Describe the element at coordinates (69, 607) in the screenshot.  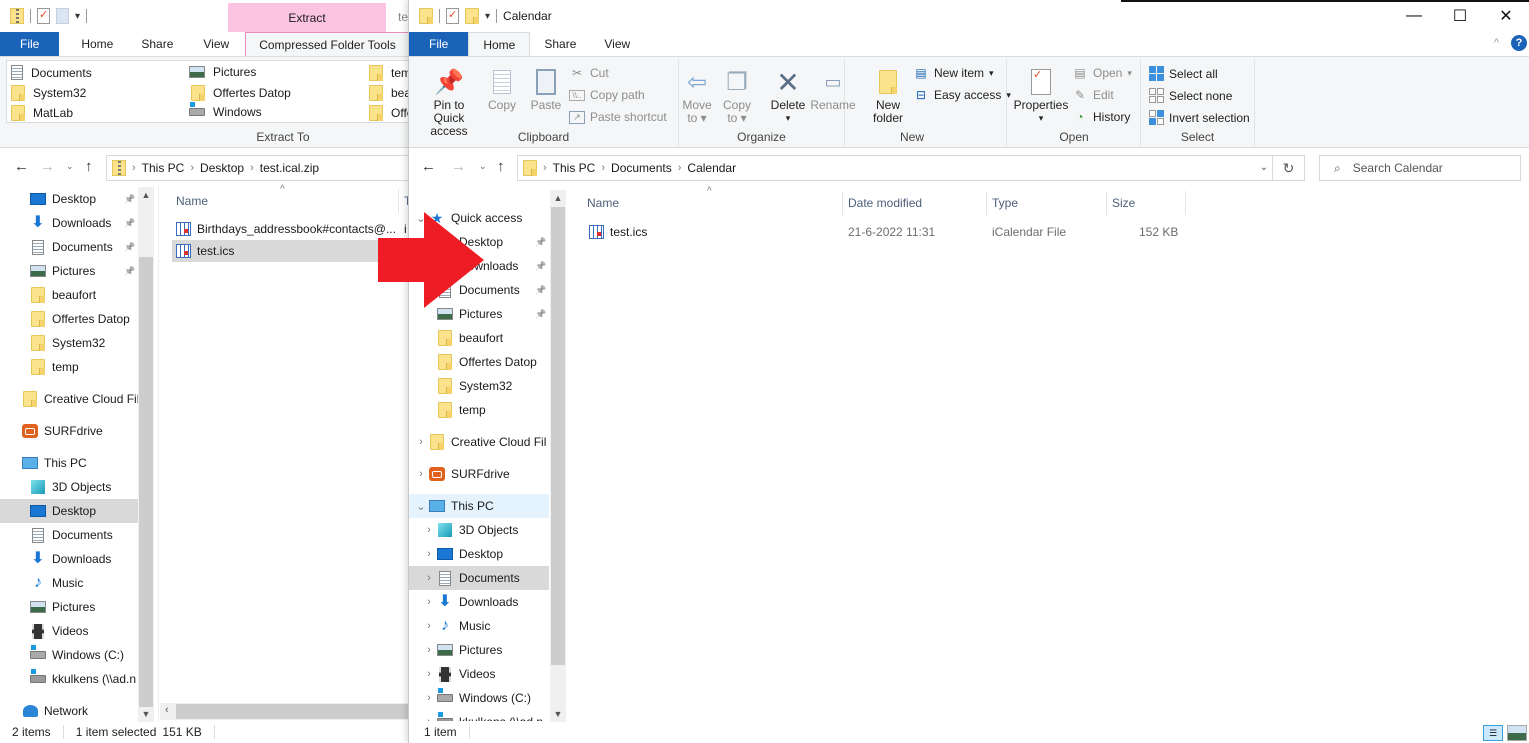
I see `nav-item-pictures: Pictures` at that location.